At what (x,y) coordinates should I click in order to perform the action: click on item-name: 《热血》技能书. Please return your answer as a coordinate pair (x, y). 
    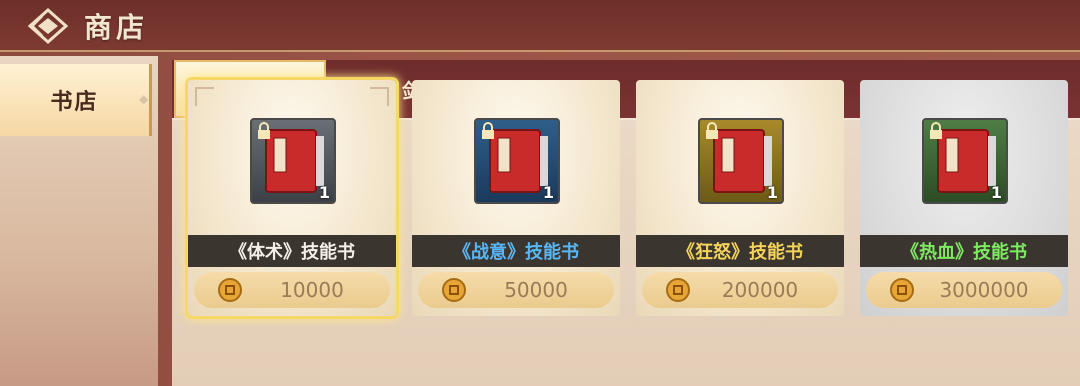
    Looking at the image, I should click on (964, 251).